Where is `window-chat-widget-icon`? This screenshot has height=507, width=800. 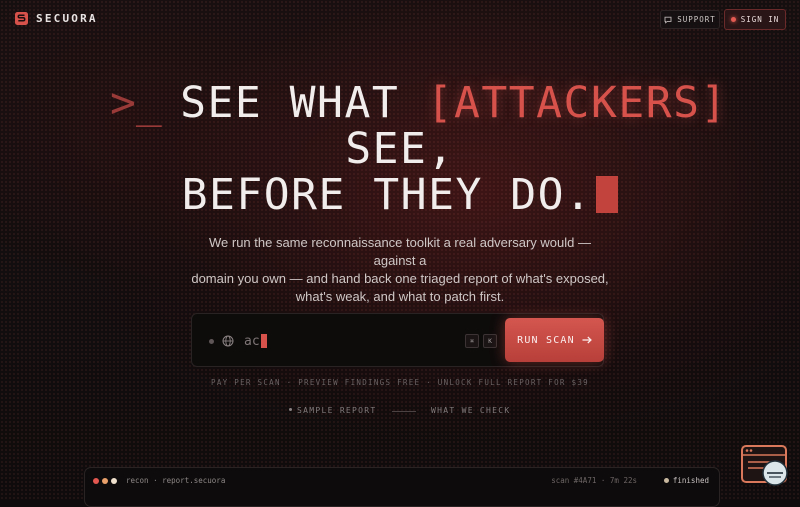 window-chat-widget-icon is located at coordinates (766, 466).